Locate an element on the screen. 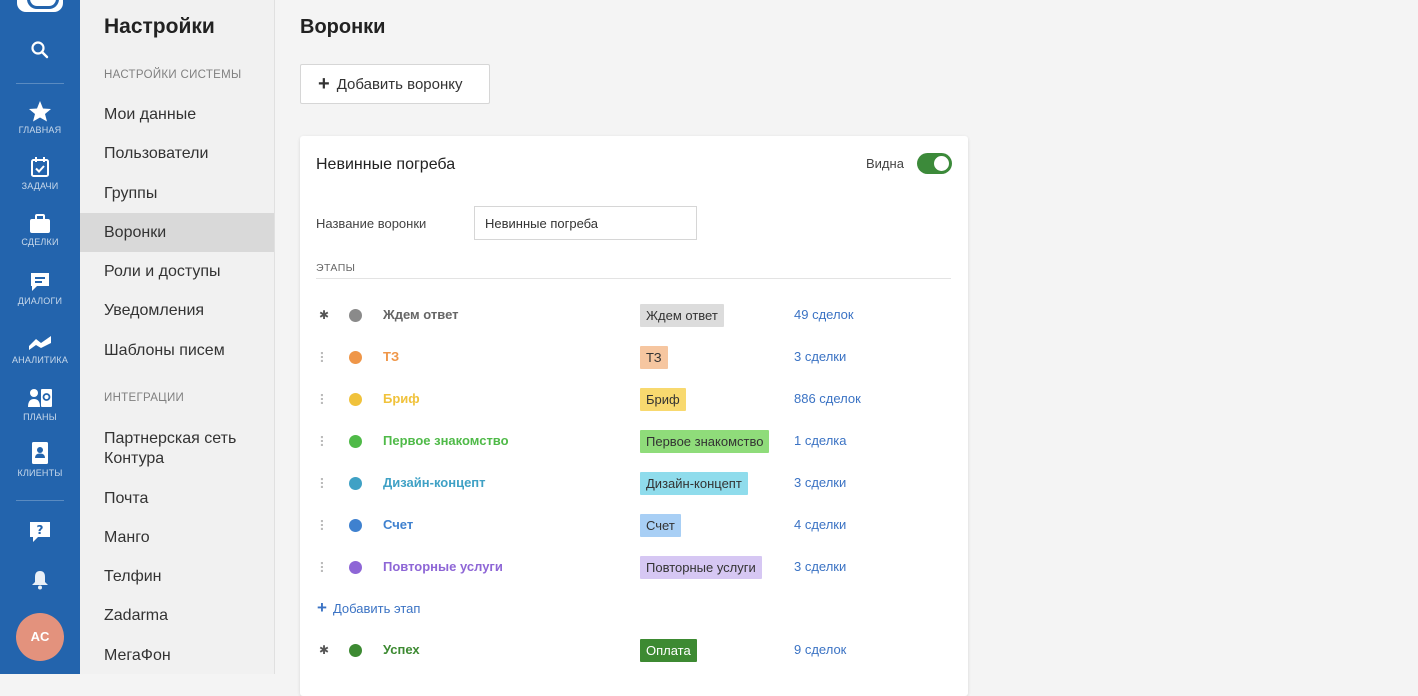  stage-row: ⠇ ТЗ ТЗ 3 сделки is located at coordinates (634, 358).